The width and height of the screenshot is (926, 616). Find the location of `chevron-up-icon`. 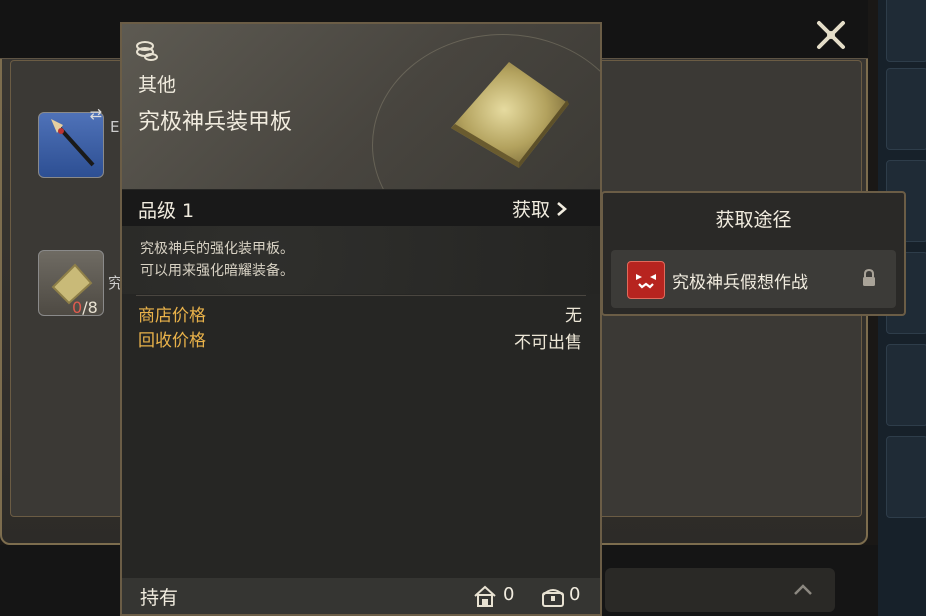

chevron-up-icon is located at coordinates (803, 589).